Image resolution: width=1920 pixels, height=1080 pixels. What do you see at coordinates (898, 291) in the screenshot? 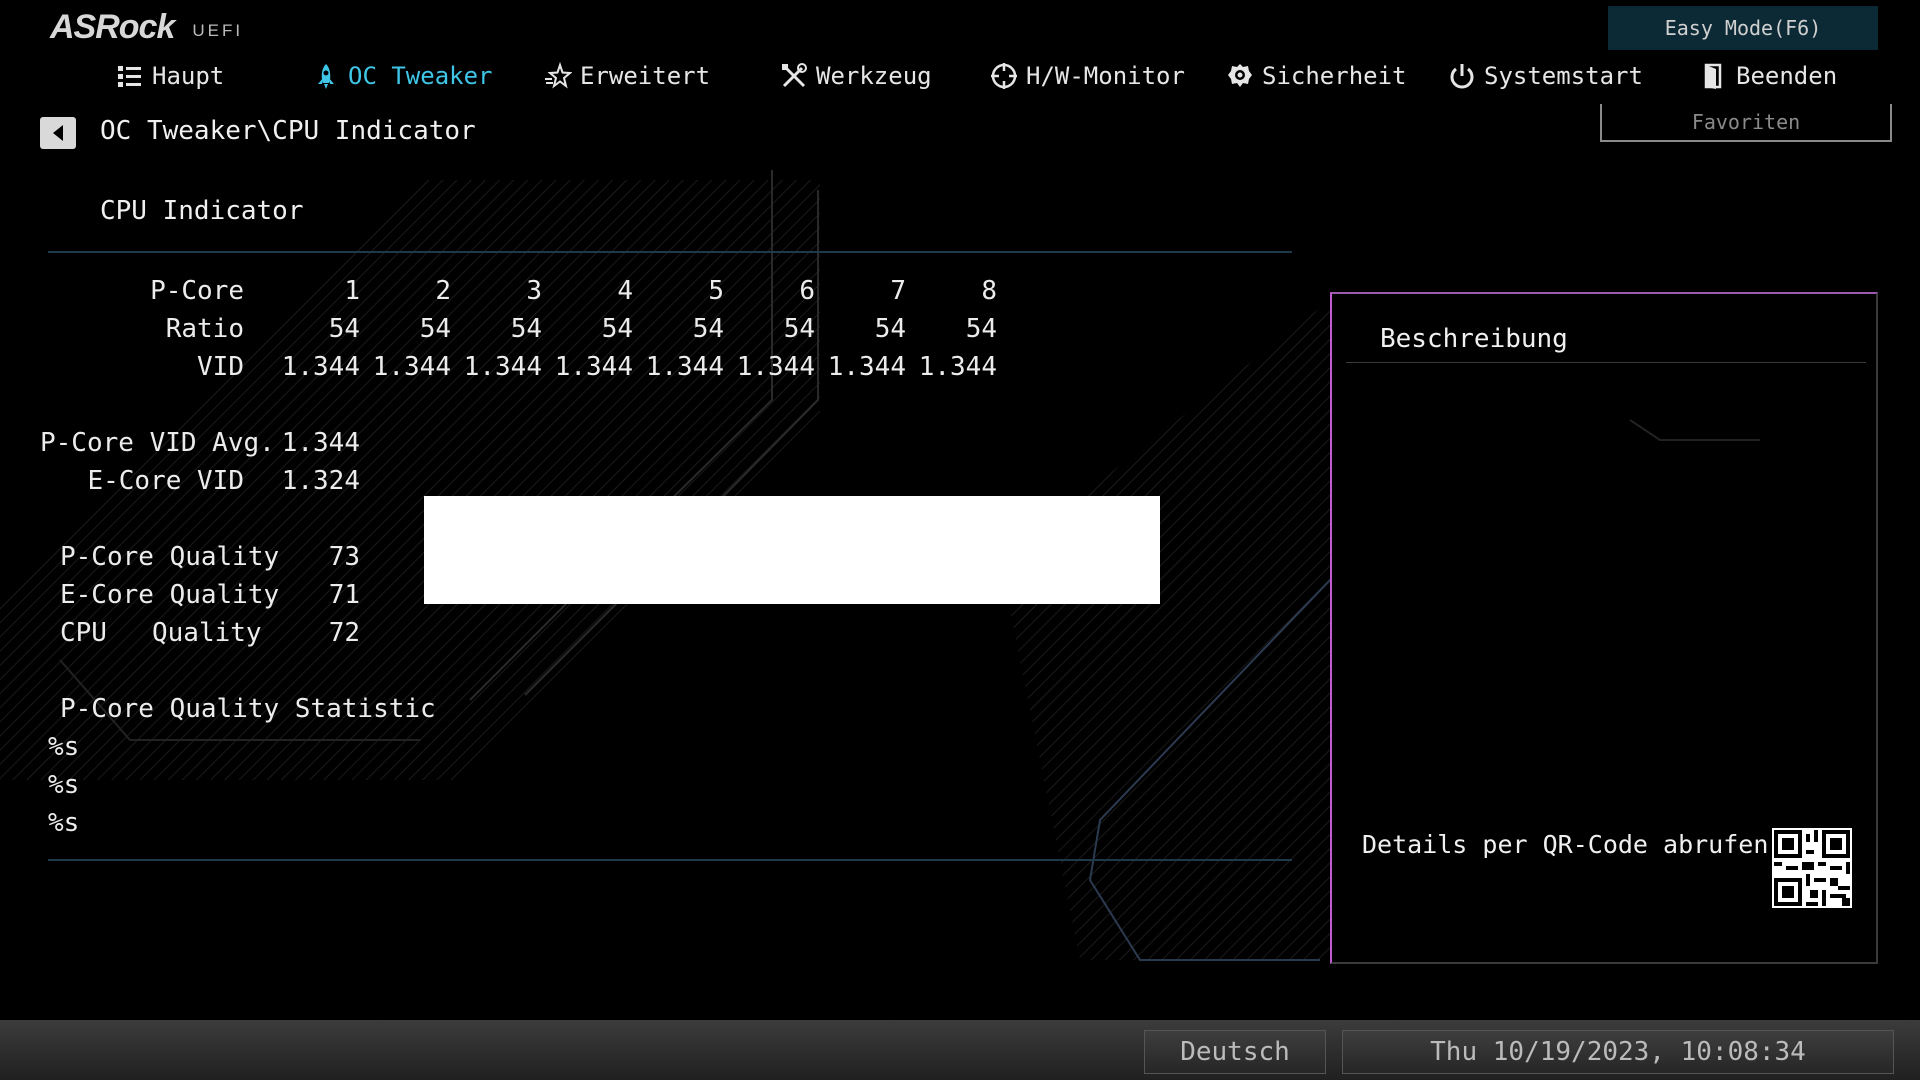
I see `core-number: 7` at bounding box center [898, 291].